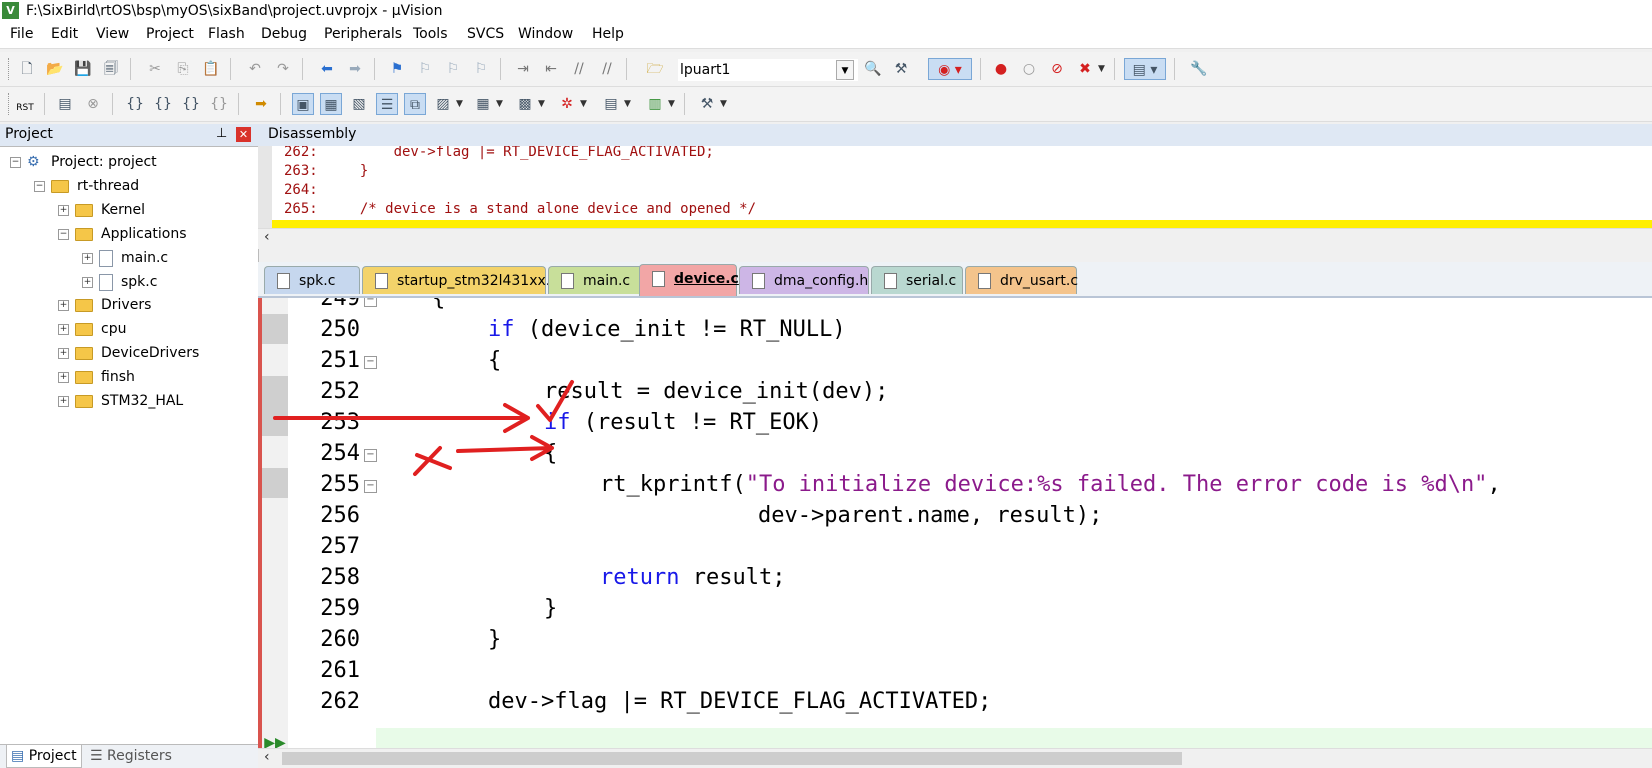 This screenshot has height=768, width=1652. What do you see at coordinates (267, 757) in the screenshot?
I see `scroll-left-icon: ‹` at bounding box center [267, 757].